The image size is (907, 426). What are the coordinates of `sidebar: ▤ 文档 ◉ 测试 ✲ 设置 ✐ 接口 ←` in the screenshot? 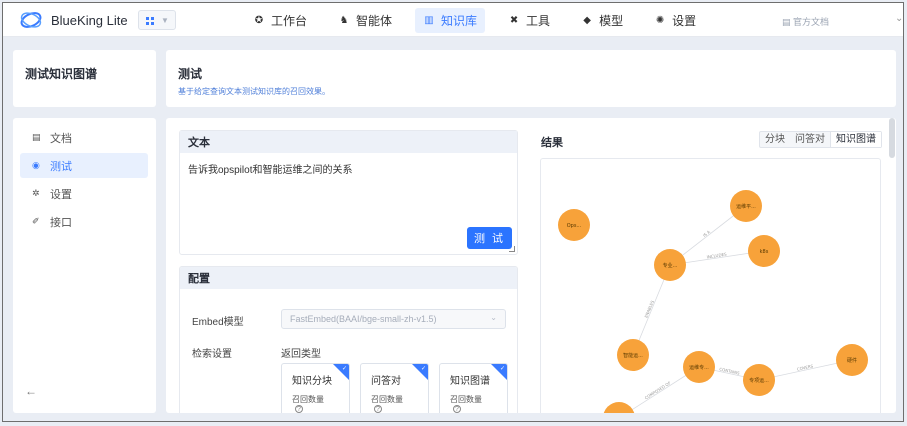 It's located at (84, 265).